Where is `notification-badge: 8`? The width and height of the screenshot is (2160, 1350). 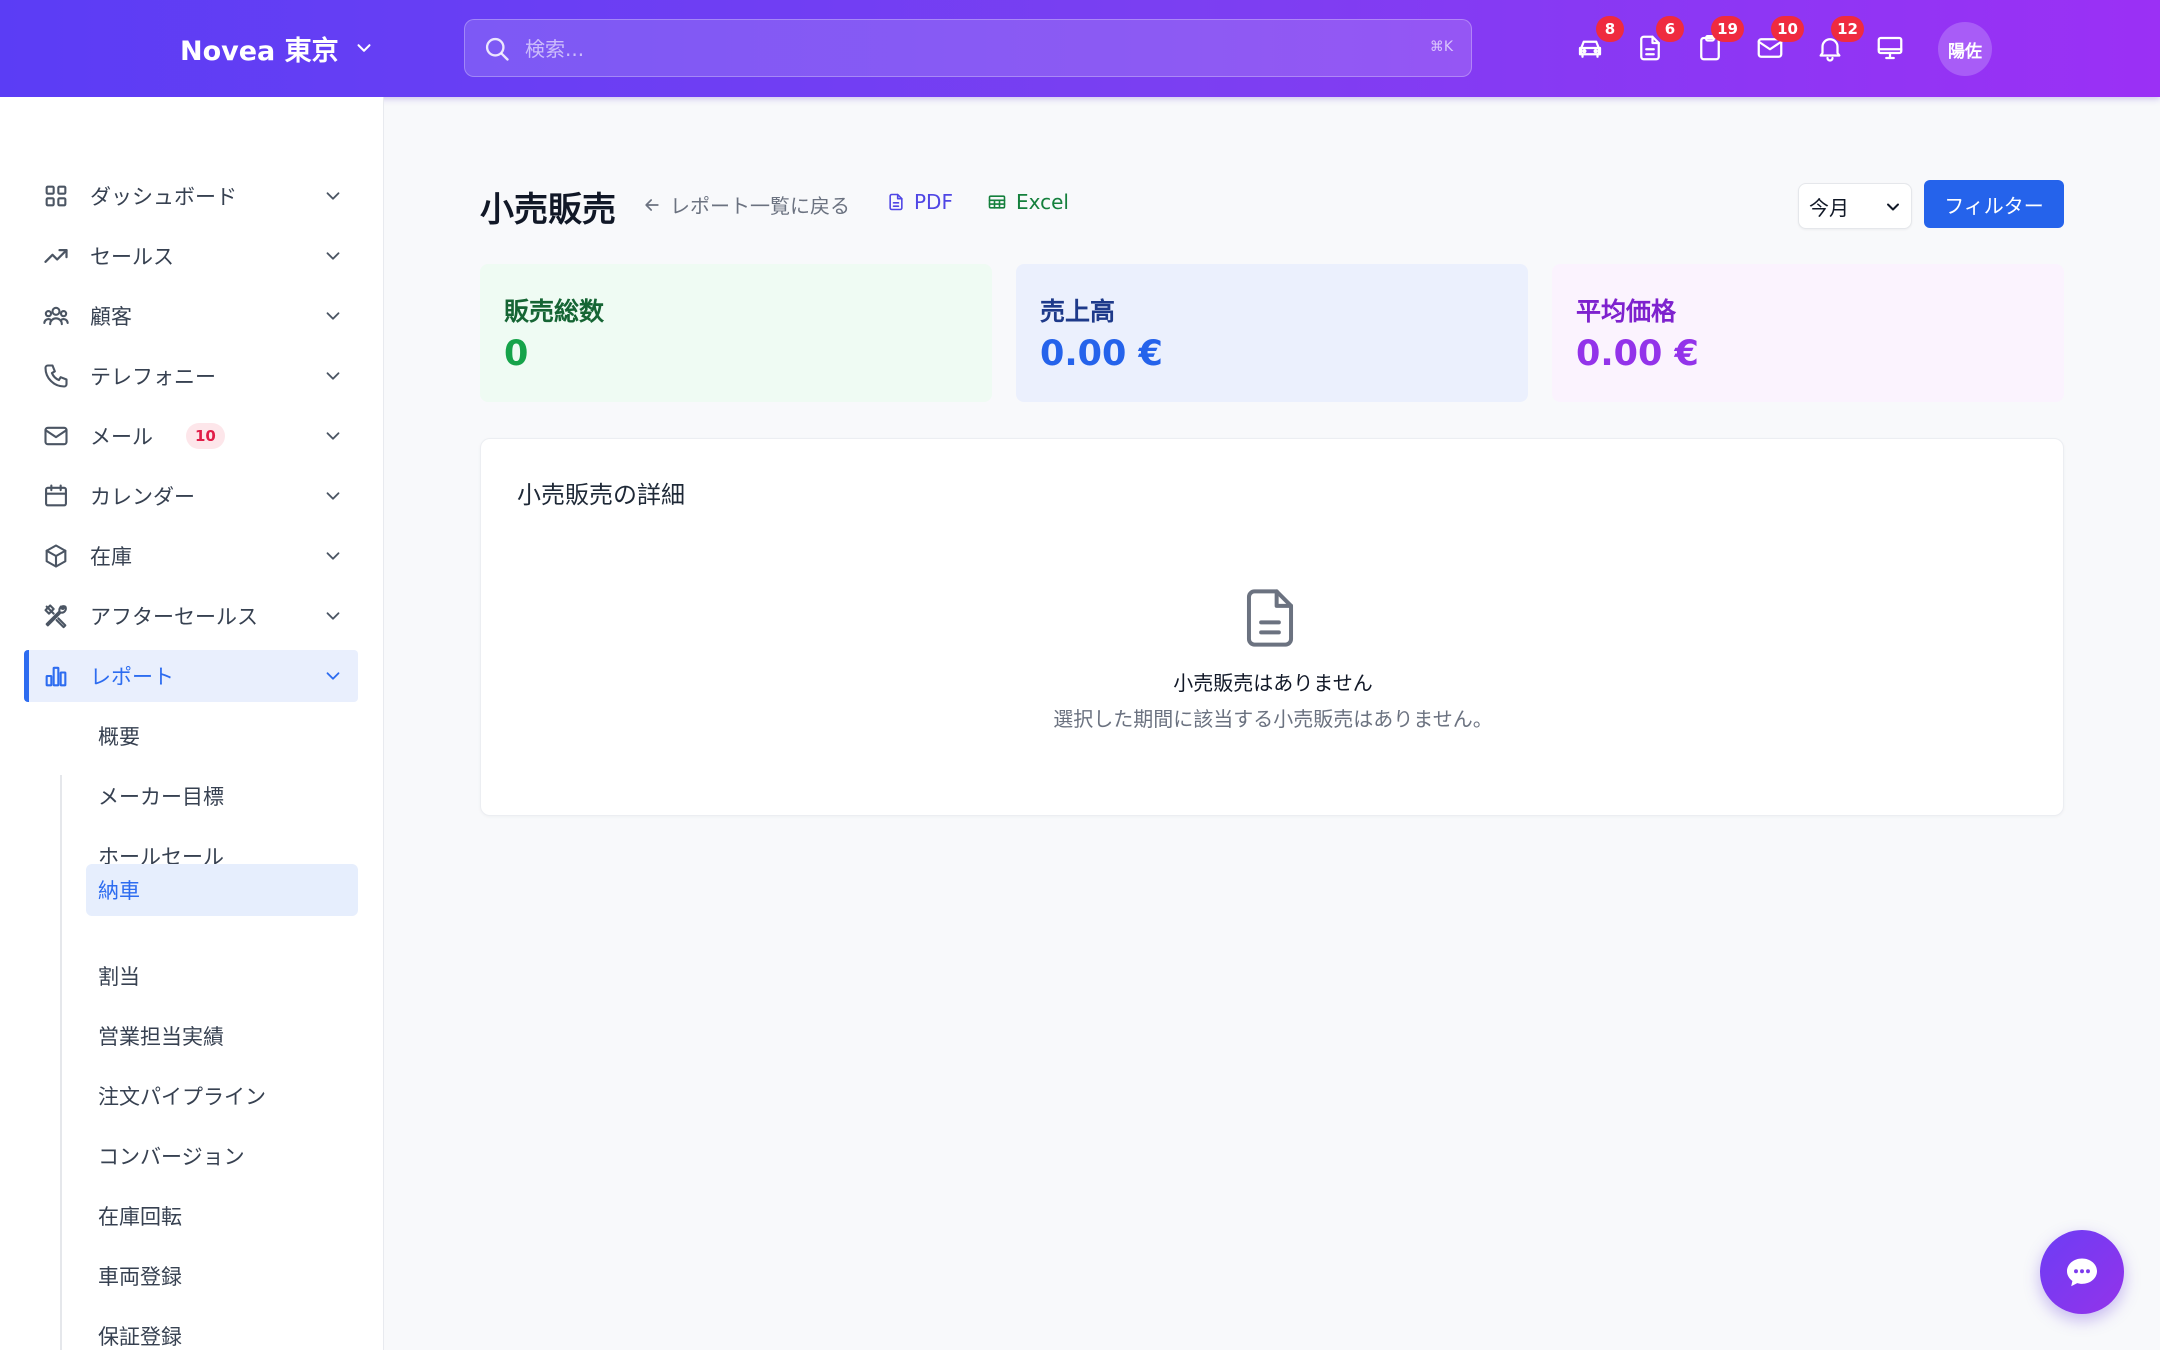
notification-badge: 8 is located at coordinates (1610, 29).